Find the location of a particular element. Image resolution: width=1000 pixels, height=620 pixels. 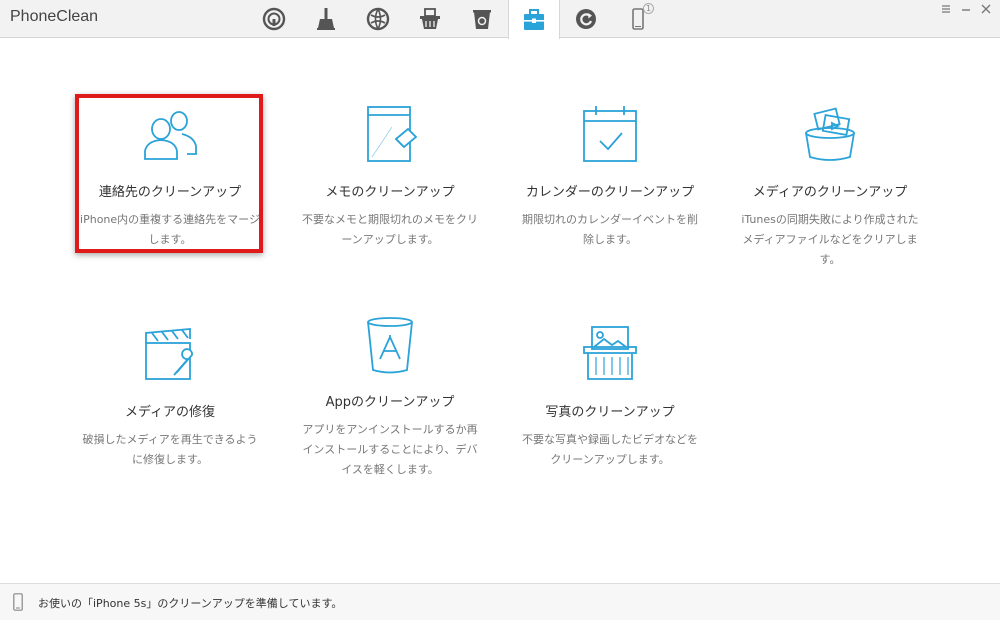

tool-trash is located at coordinates (482, 19).